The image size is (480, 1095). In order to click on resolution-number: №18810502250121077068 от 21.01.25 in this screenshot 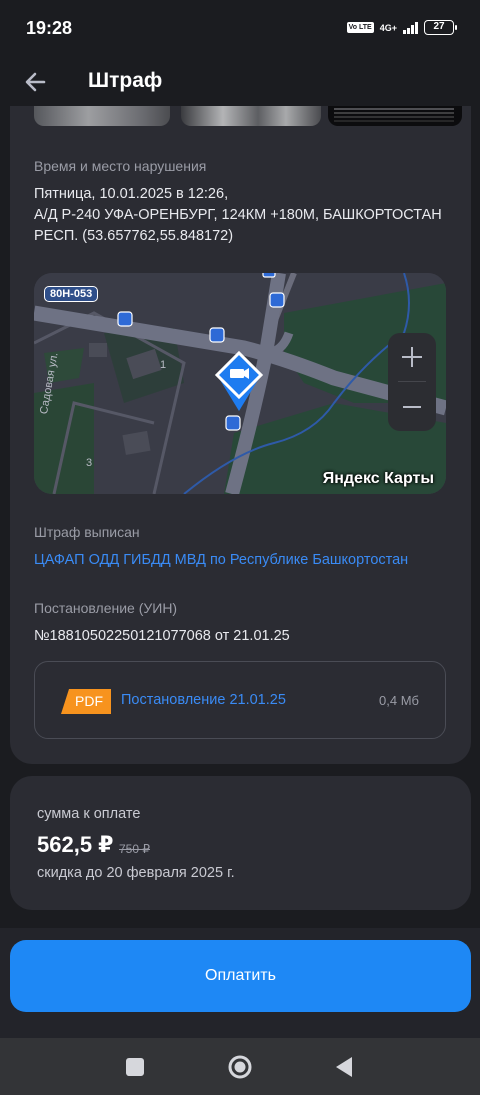, I will do `click(162, 636)`.